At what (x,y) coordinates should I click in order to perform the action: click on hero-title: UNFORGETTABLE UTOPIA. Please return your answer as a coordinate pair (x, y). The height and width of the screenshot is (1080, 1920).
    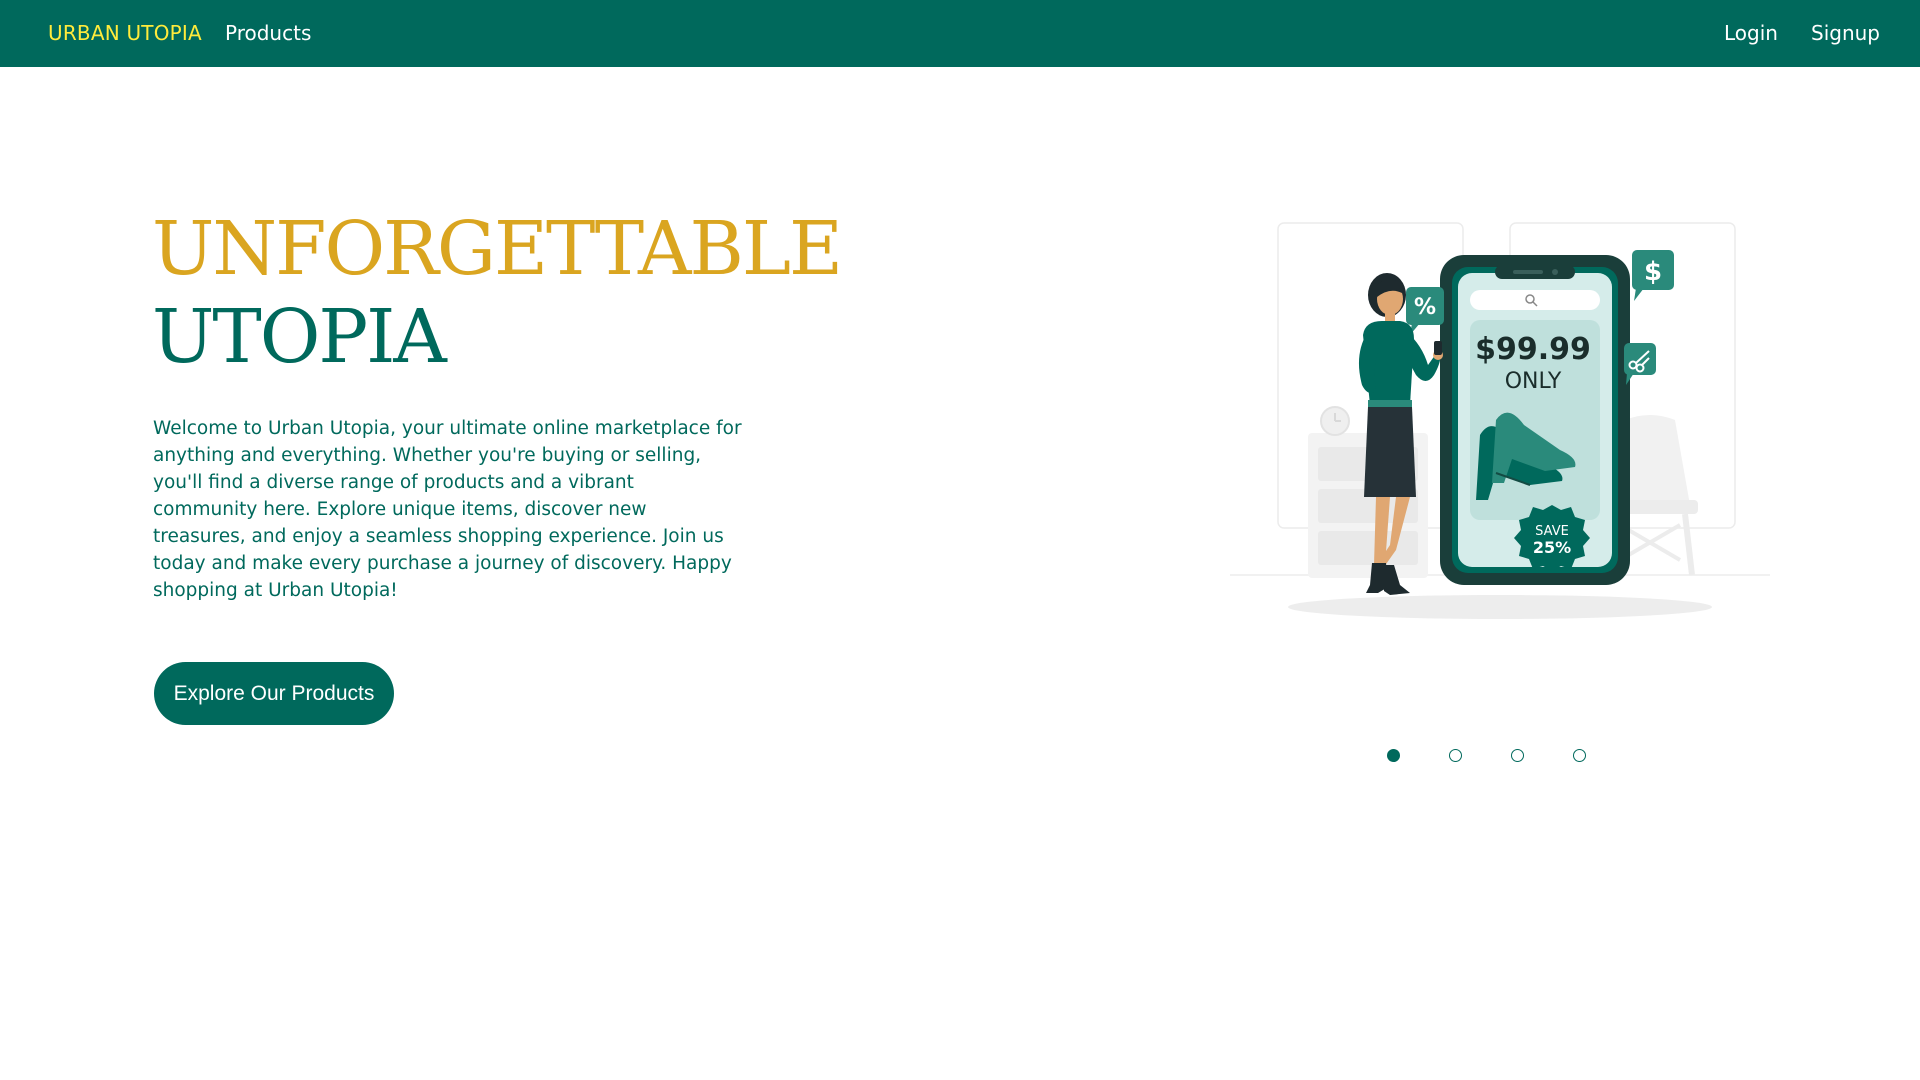
    Looking at the image, I should click on (497, 293).